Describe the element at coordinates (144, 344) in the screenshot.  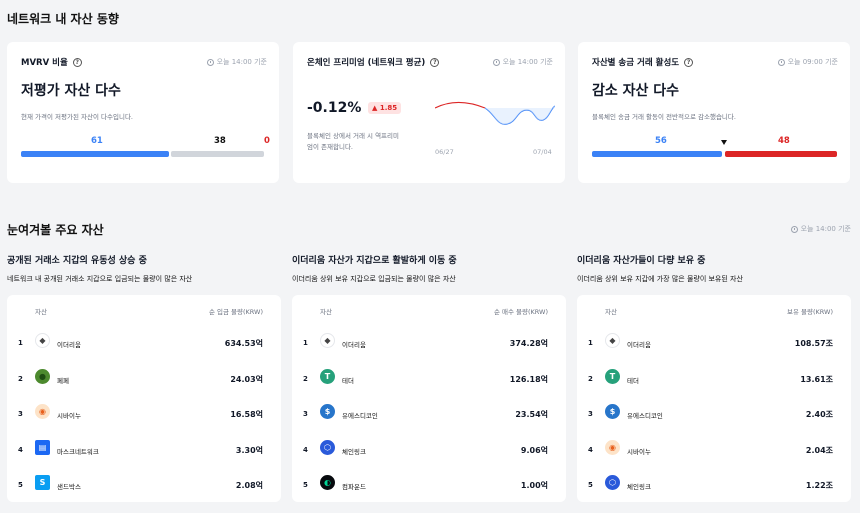
I see `table-row: 1 ◆ 이더리움 634.53억` at that location.